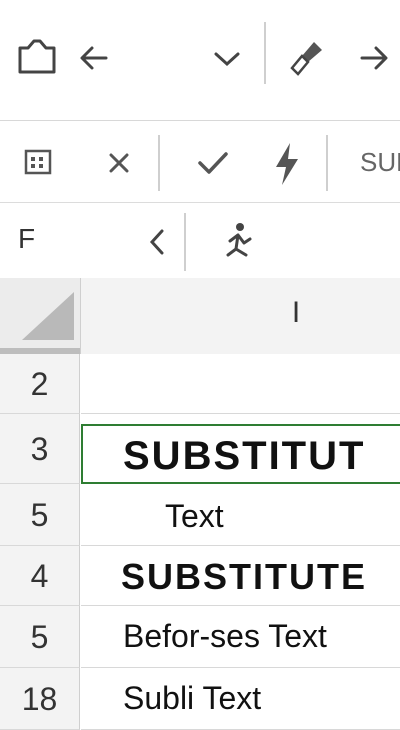 The width and height of the screenshot is (400, 730). What do you see at coordinates (200, 241) in the screenshot?
I see `name-box-bar: F` at bounding box center [200, 241].